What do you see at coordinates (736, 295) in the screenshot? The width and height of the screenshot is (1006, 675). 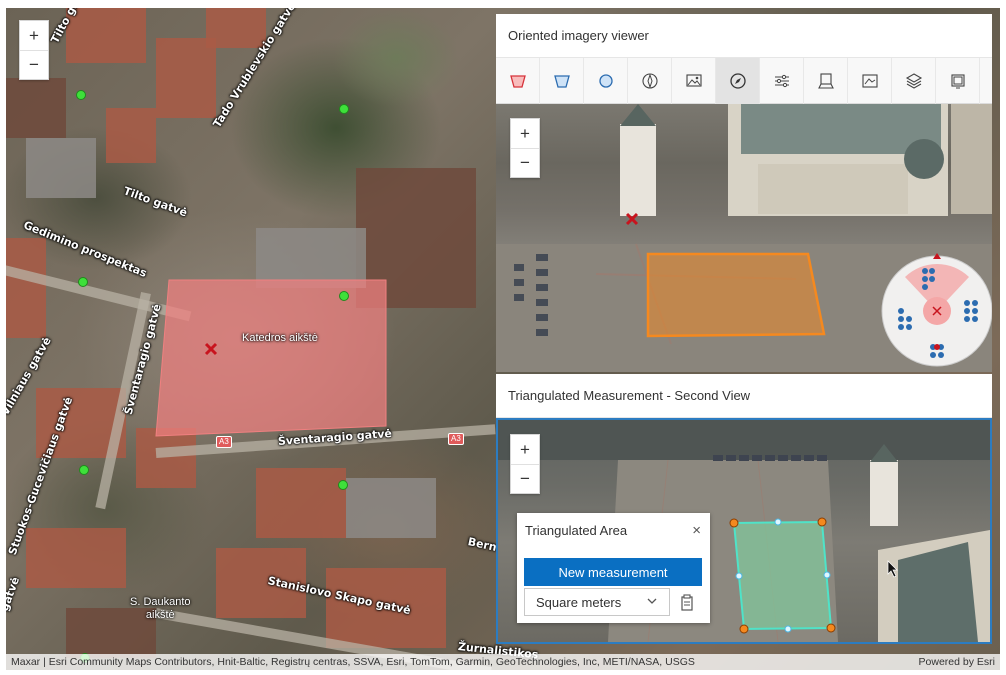 I see `image-footprint-outline` at bounding box center [736, 295].